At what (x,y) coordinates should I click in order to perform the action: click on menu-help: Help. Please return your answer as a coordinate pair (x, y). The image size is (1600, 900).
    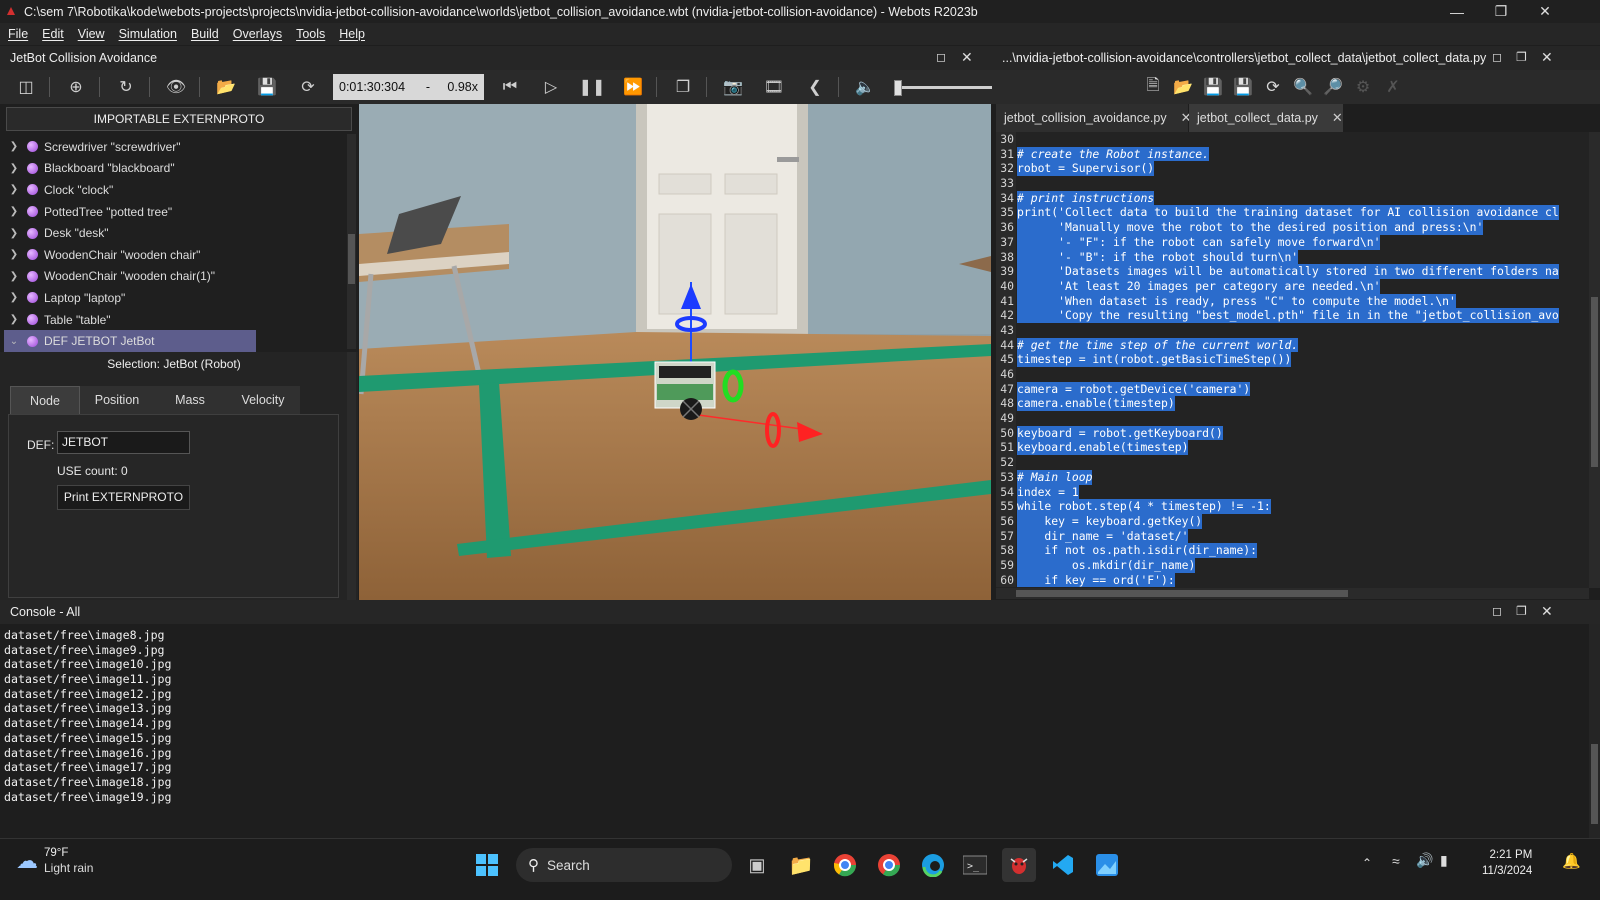
    Looking at the image, I should click on (352, 34).